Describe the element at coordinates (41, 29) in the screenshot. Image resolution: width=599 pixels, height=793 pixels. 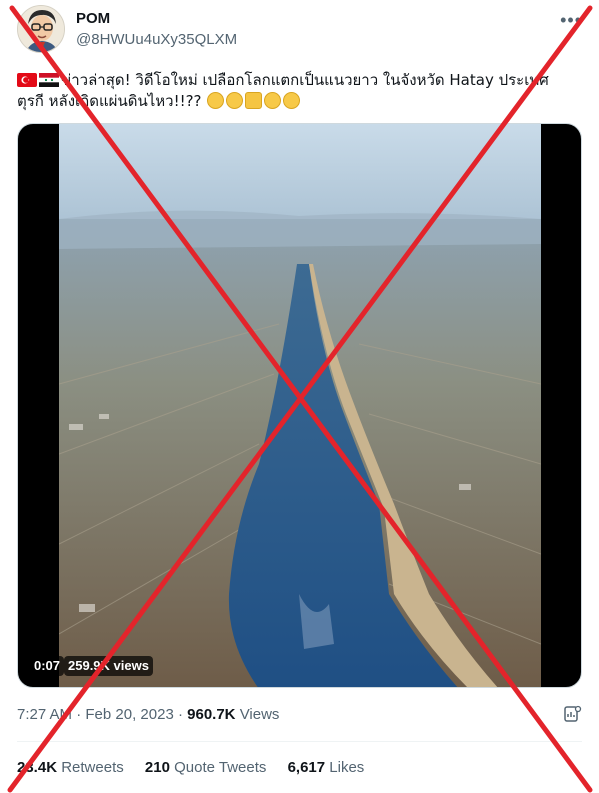
I see `avatar` at that location.